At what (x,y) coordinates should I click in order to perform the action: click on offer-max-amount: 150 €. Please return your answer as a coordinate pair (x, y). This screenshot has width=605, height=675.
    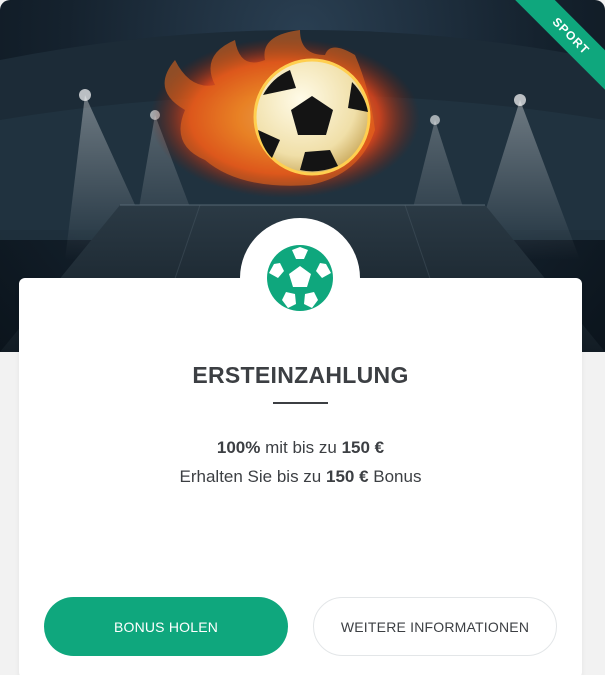
    Looking at the image, I should click on (363, 447).